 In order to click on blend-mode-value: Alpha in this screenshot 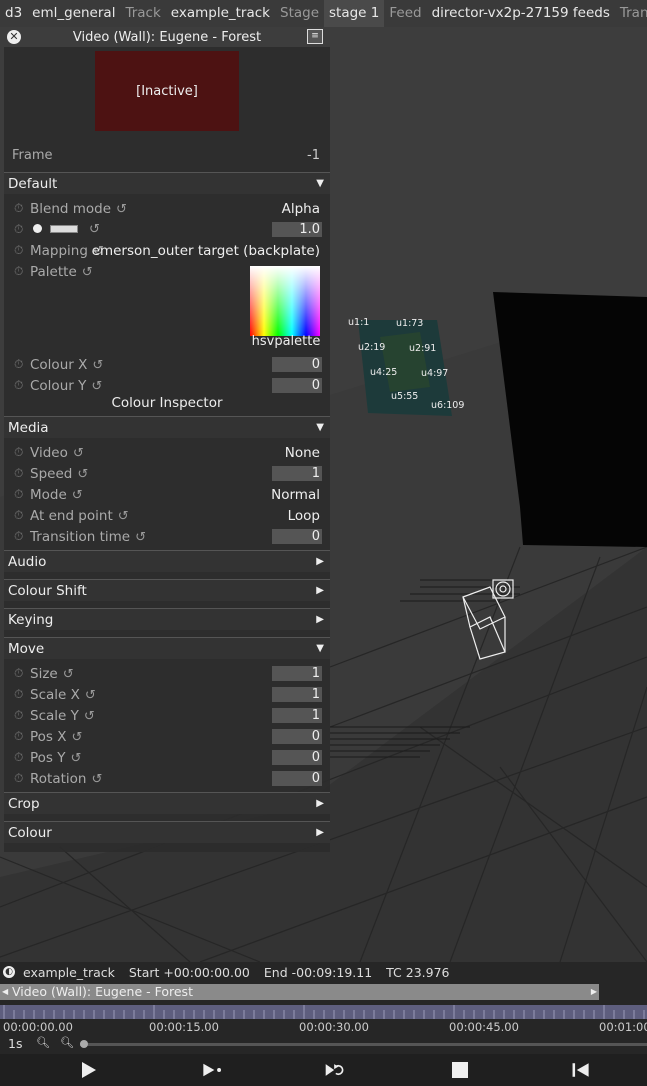, I will do `click(301, 209)`.